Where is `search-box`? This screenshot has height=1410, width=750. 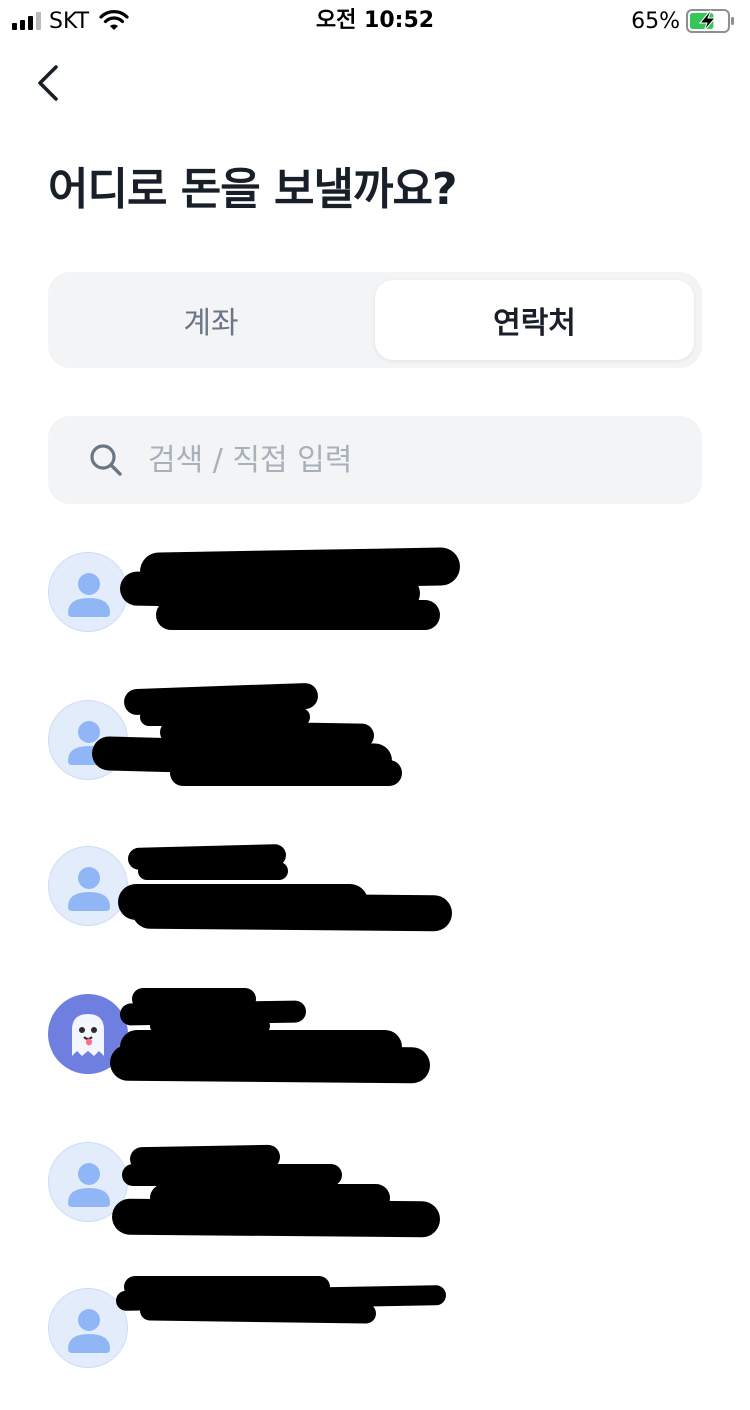
search-box is located at coordinates (375, 460).